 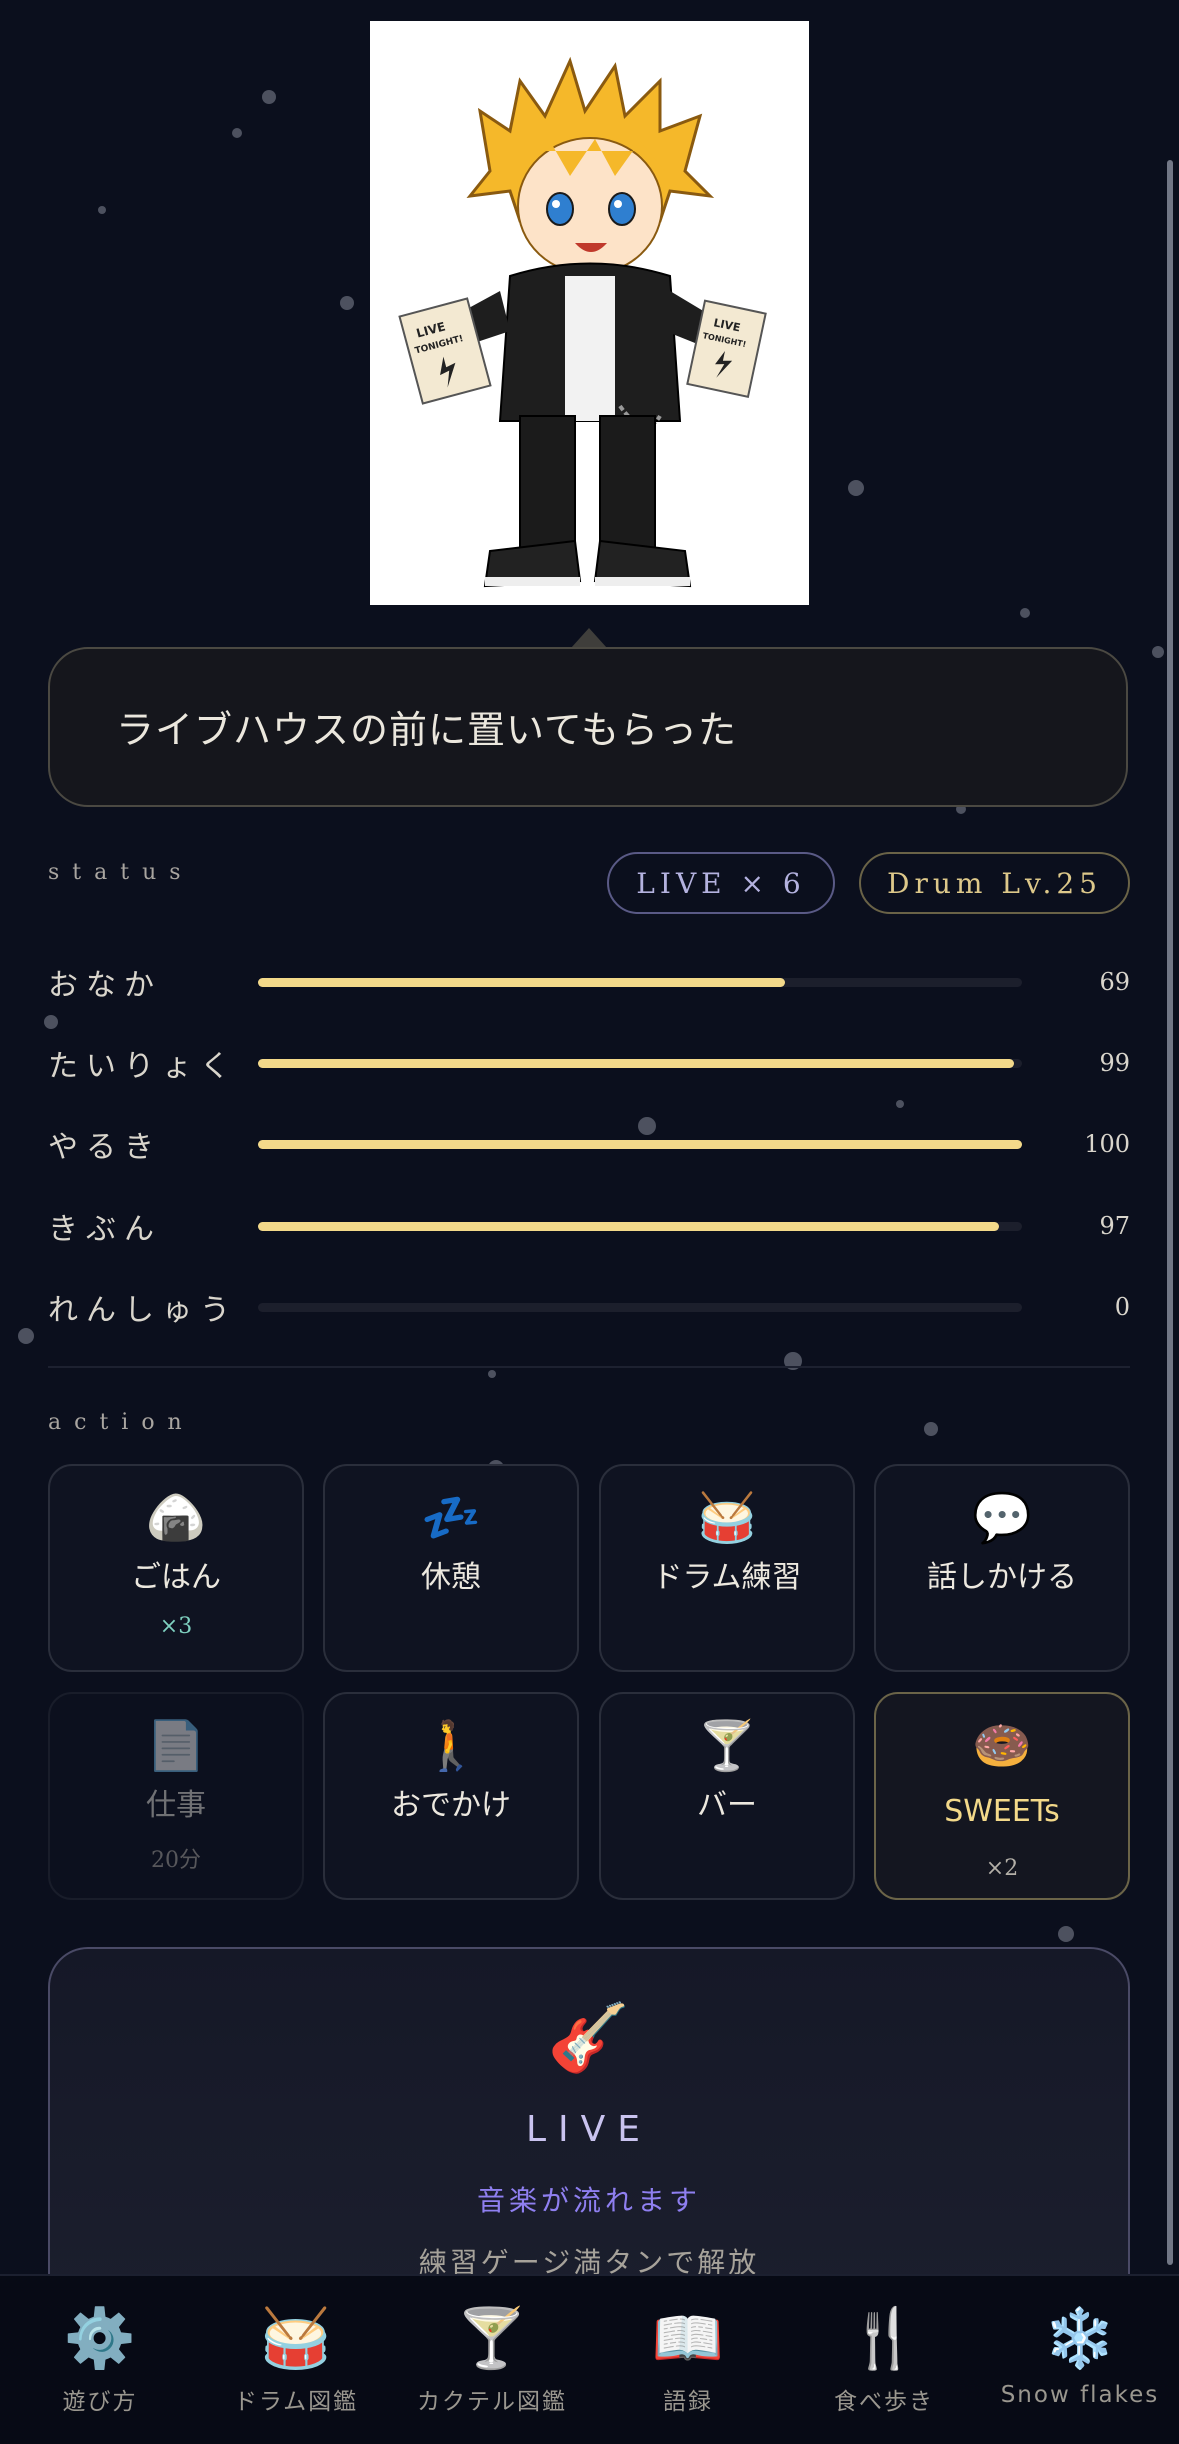 I want to click on nav-label: カクテル図鑑, so click(x=492, y=2402).